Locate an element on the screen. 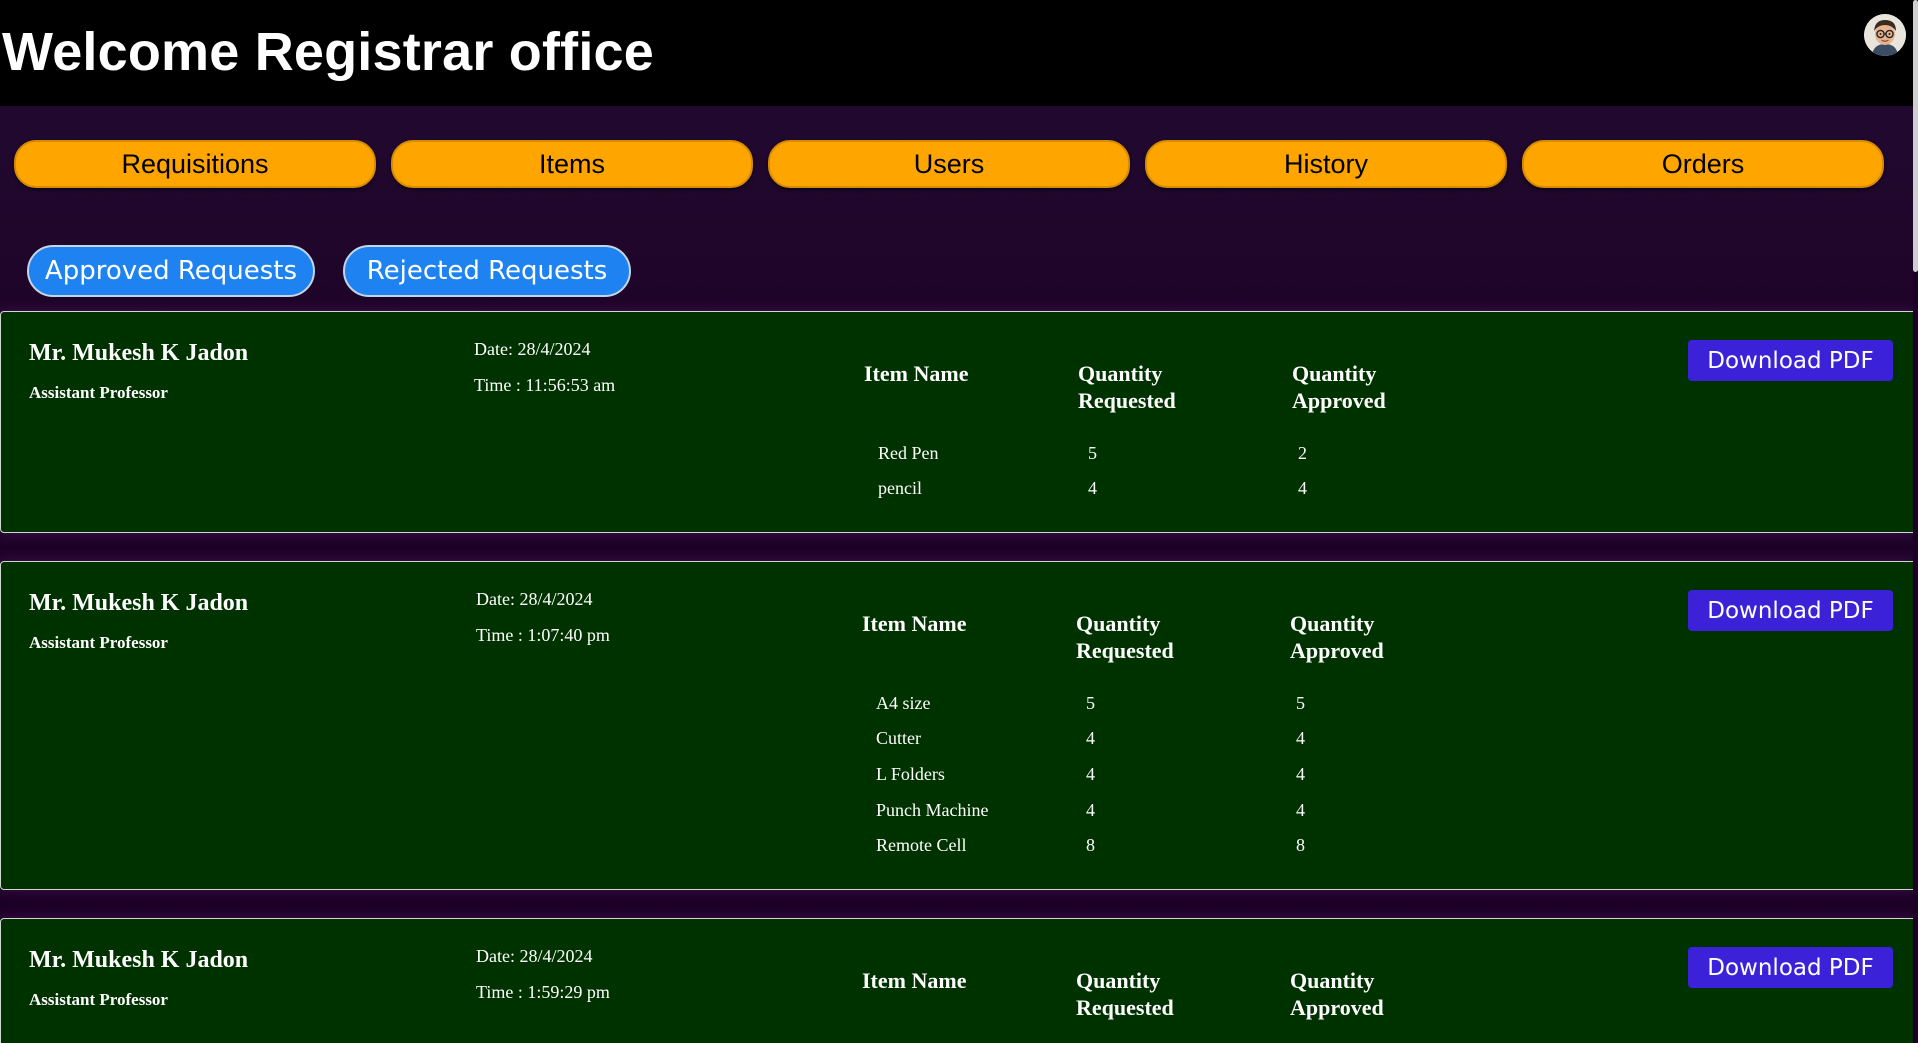  page-title: Welcome Registrar office is located at coordinates (328, 52).